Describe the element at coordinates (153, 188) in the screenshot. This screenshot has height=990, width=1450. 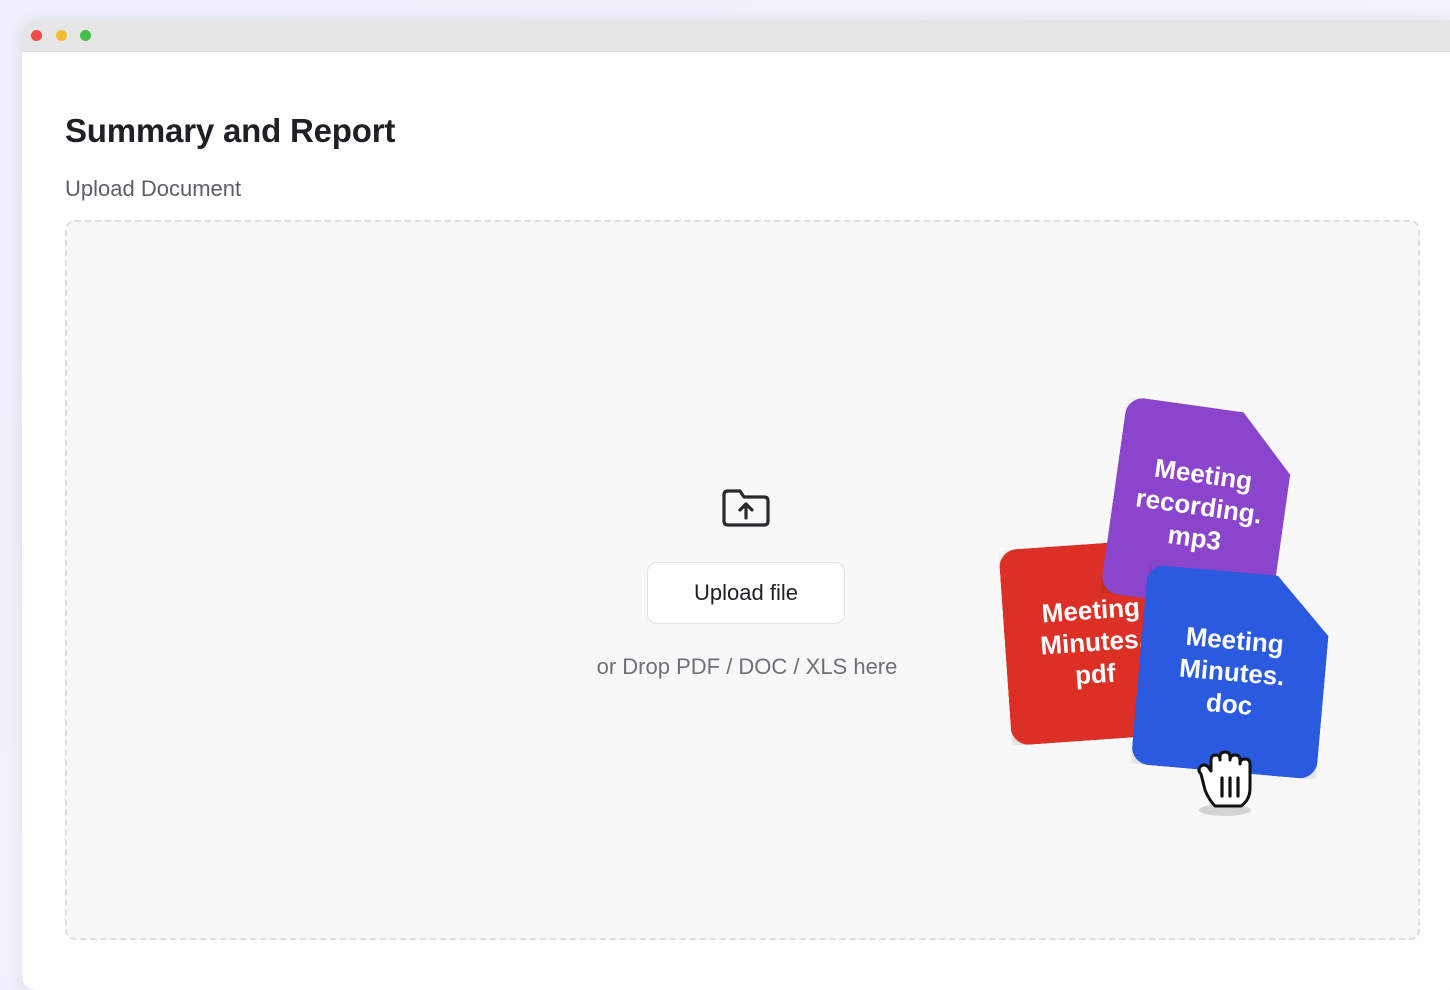
I see `upload-section-label: Upload Document` at that location.